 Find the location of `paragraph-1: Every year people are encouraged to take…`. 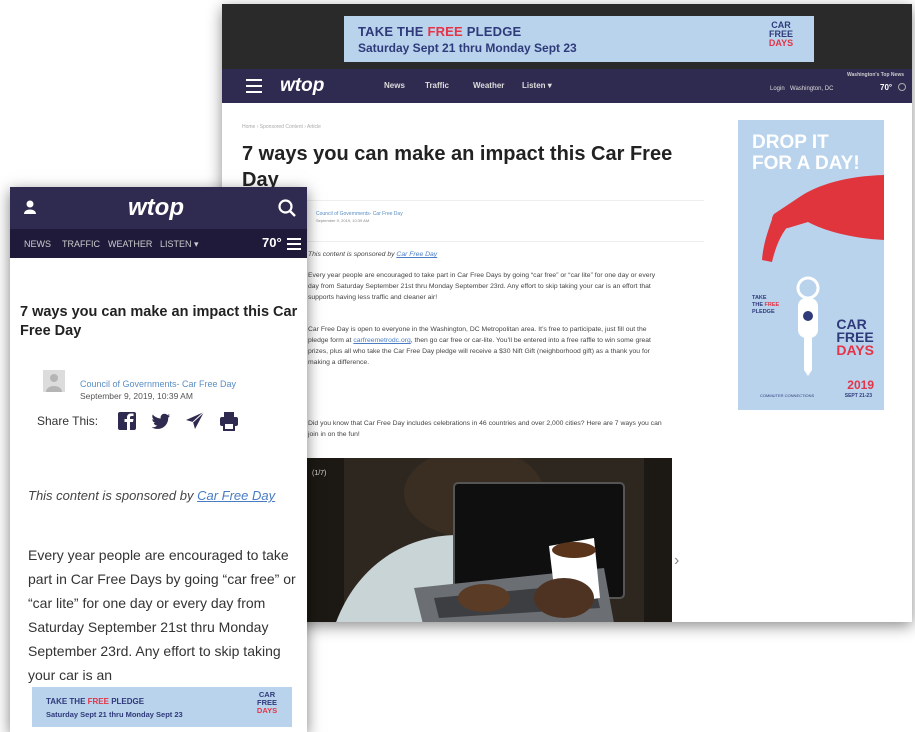

paragraph-1: Every year people are encouraged to take… is located at coordinates (482, 286).